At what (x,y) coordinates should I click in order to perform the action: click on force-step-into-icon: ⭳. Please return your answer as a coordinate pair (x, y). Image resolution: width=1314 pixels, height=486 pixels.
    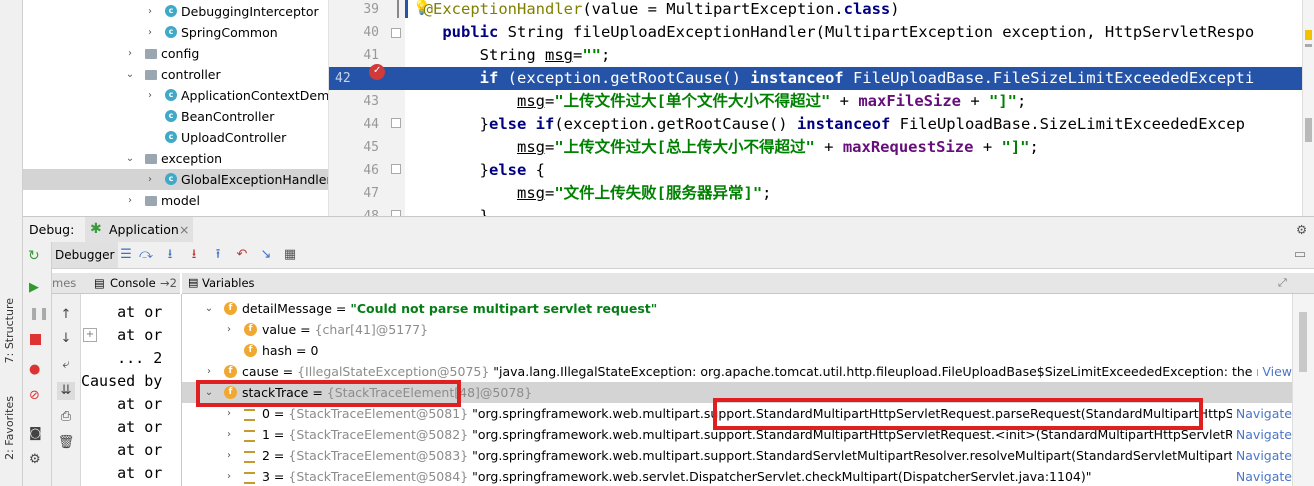
    Looking at the image, I should click on (194, 255).